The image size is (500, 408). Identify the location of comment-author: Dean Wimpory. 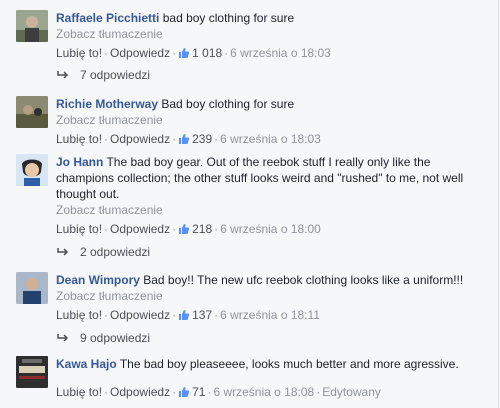
(98, 280).